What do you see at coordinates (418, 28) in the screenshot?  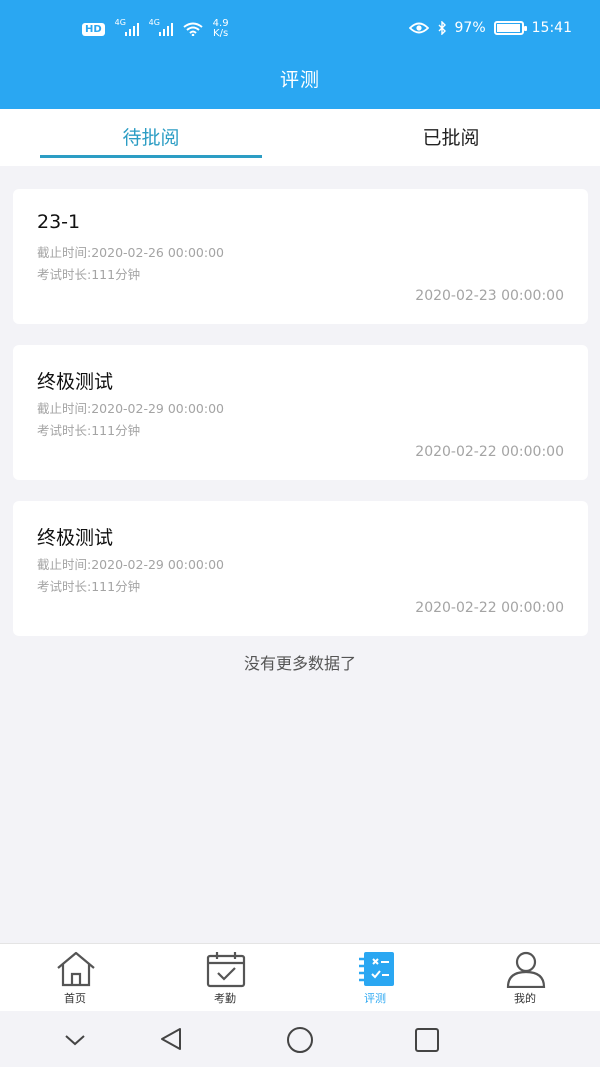 I see `eye-icon` at bounding box center [418, 28].